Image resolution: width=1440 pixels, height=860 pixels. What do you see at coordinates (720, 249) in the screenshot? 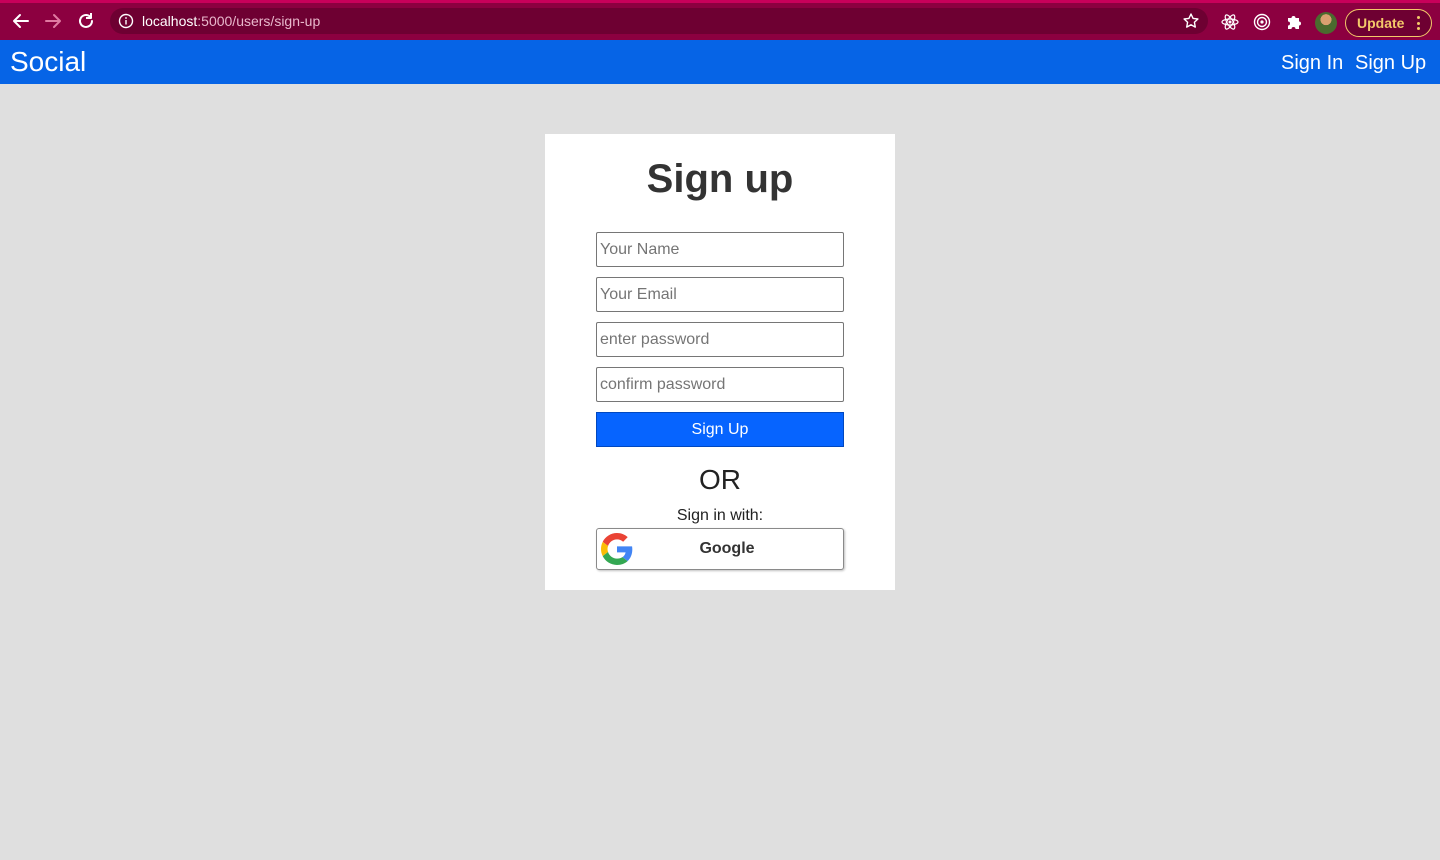
I see `name-field` at bounding box center [720, 249].